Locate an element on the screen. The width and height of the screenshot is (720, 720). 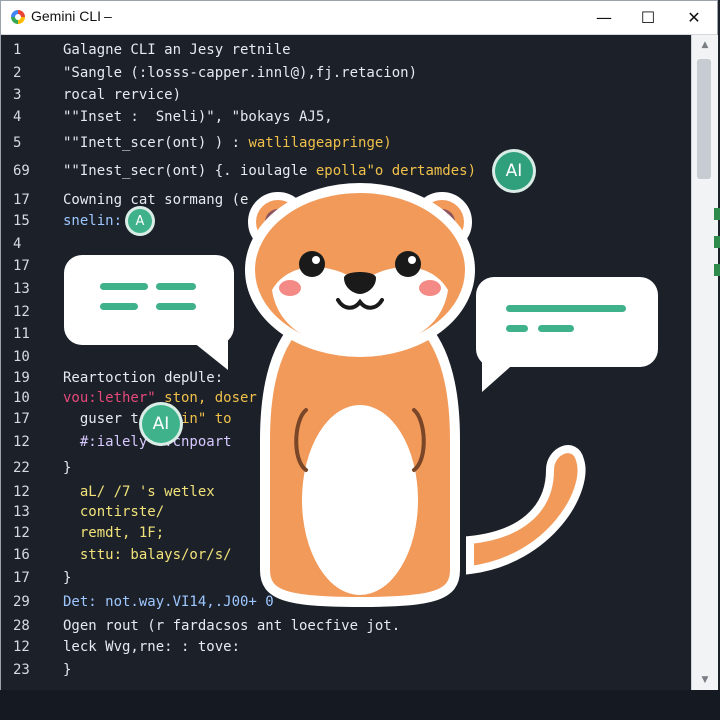
gemini-logo-icon is located at coordinates (18, 17).